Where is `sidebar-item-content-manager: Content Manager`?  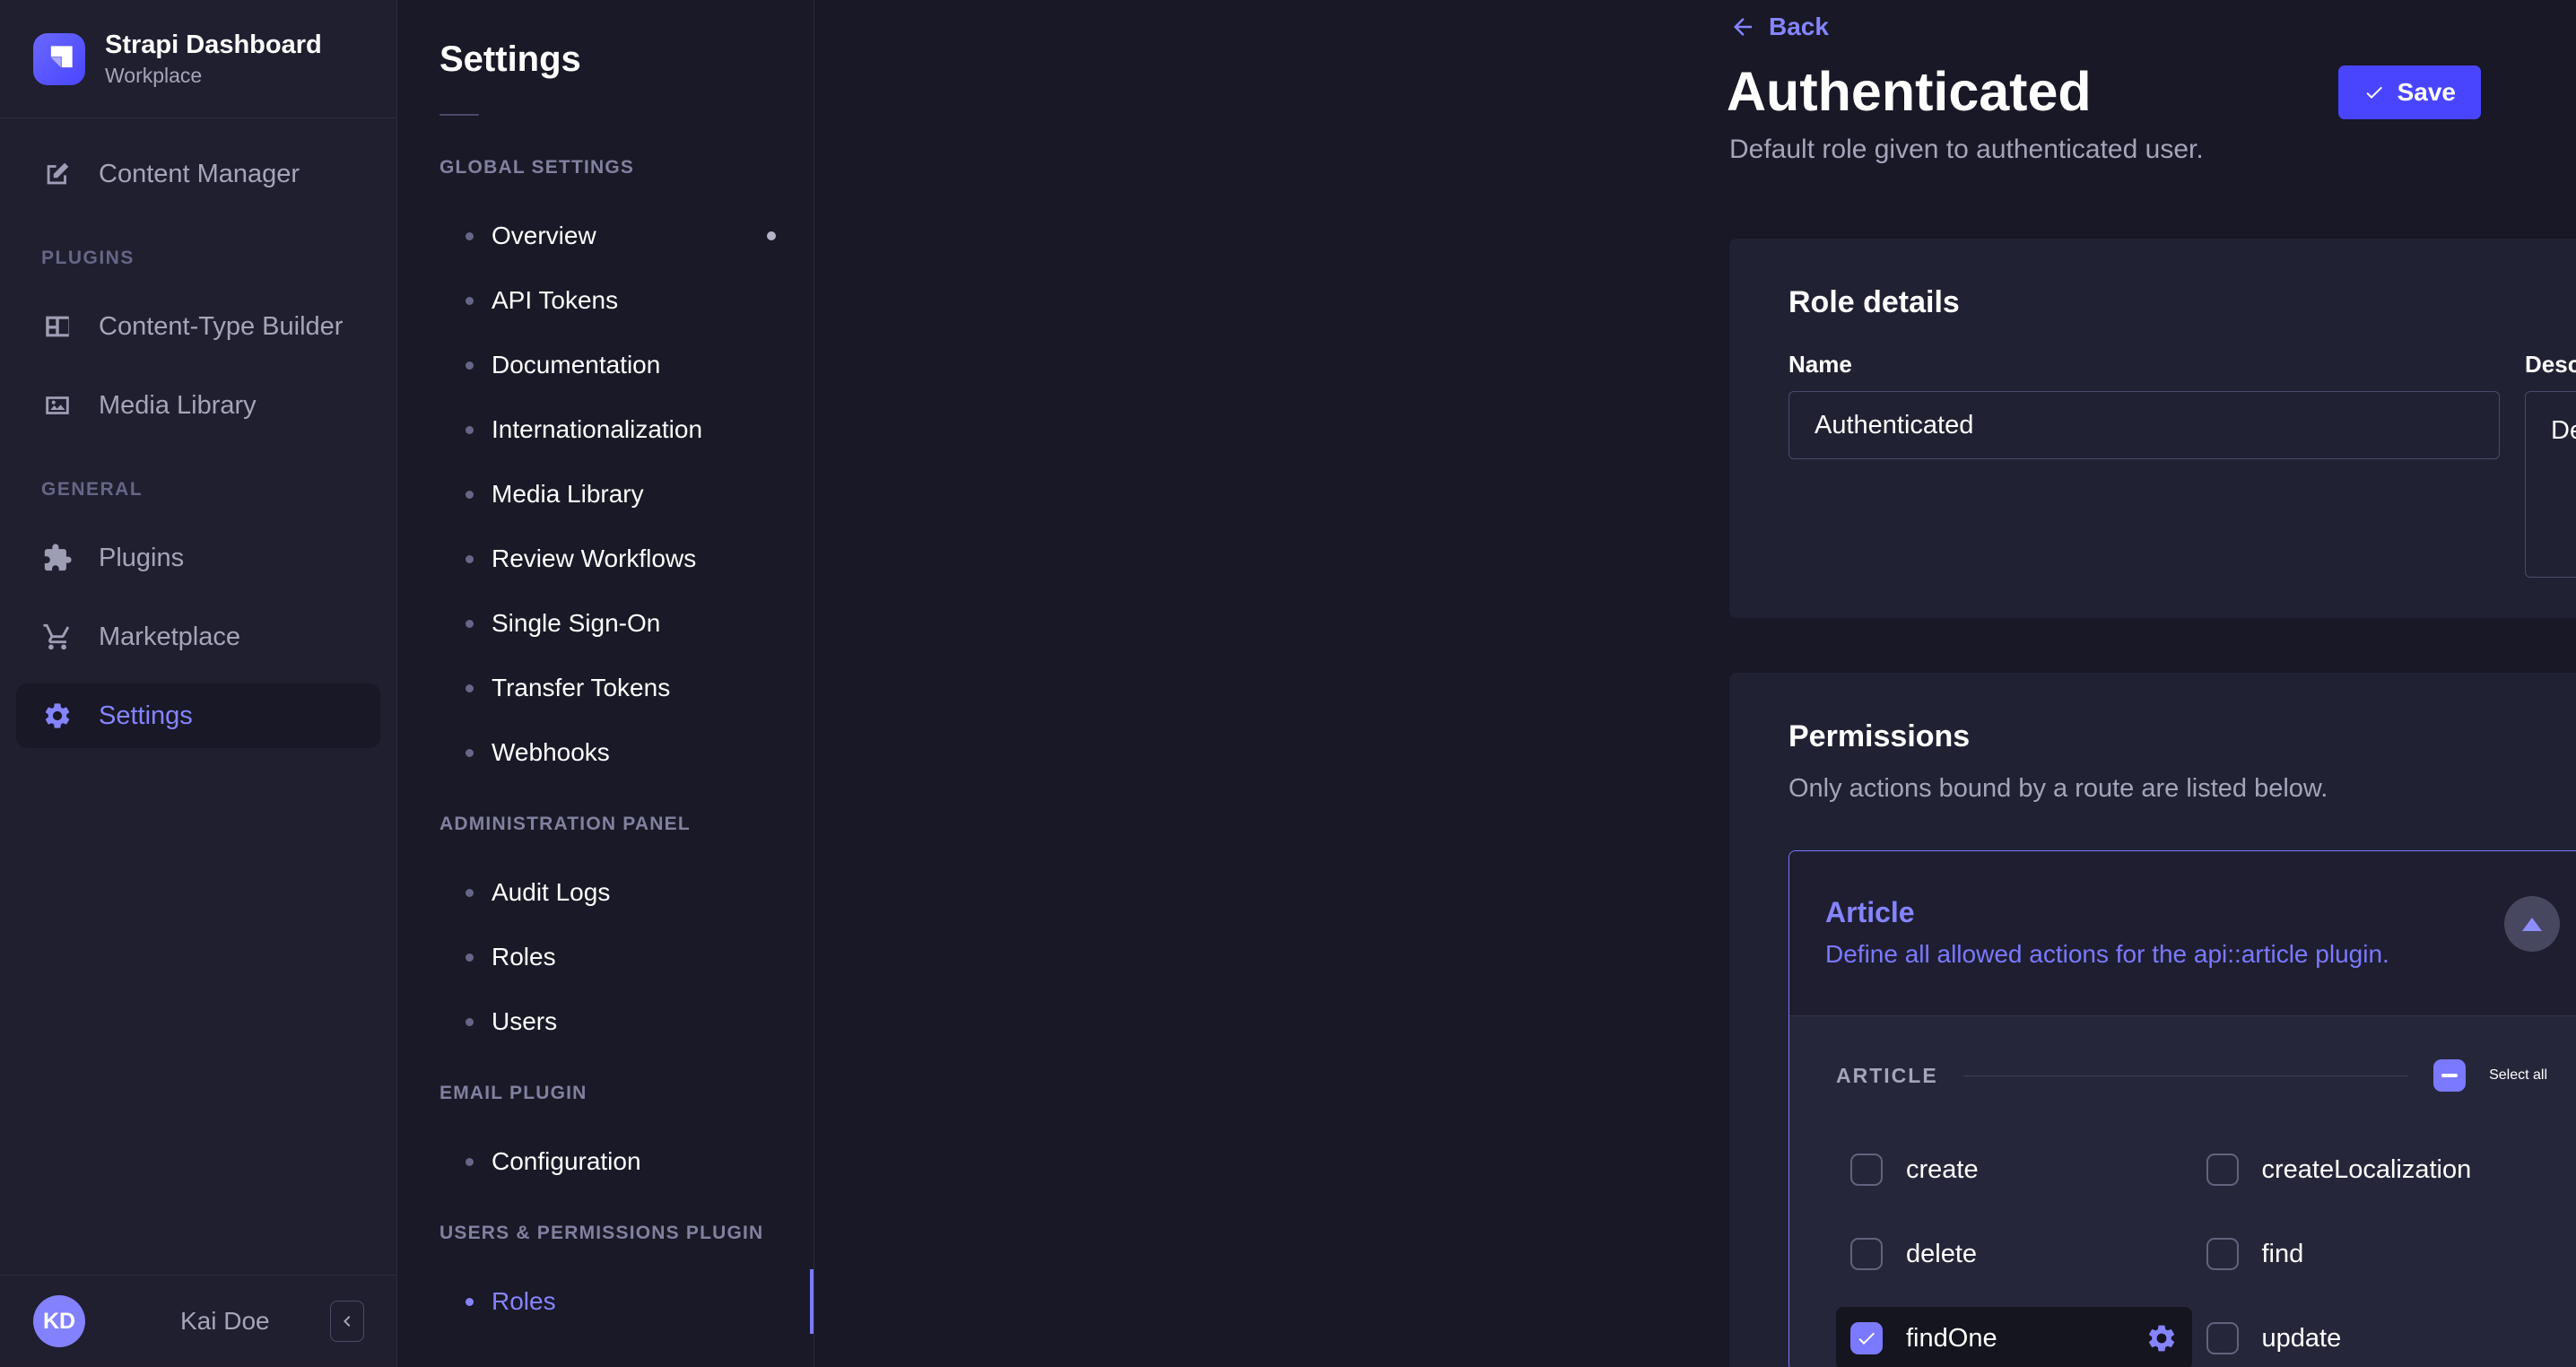 sidebar-item-content-manager: Content Manager is located at coordinates (198, 174).